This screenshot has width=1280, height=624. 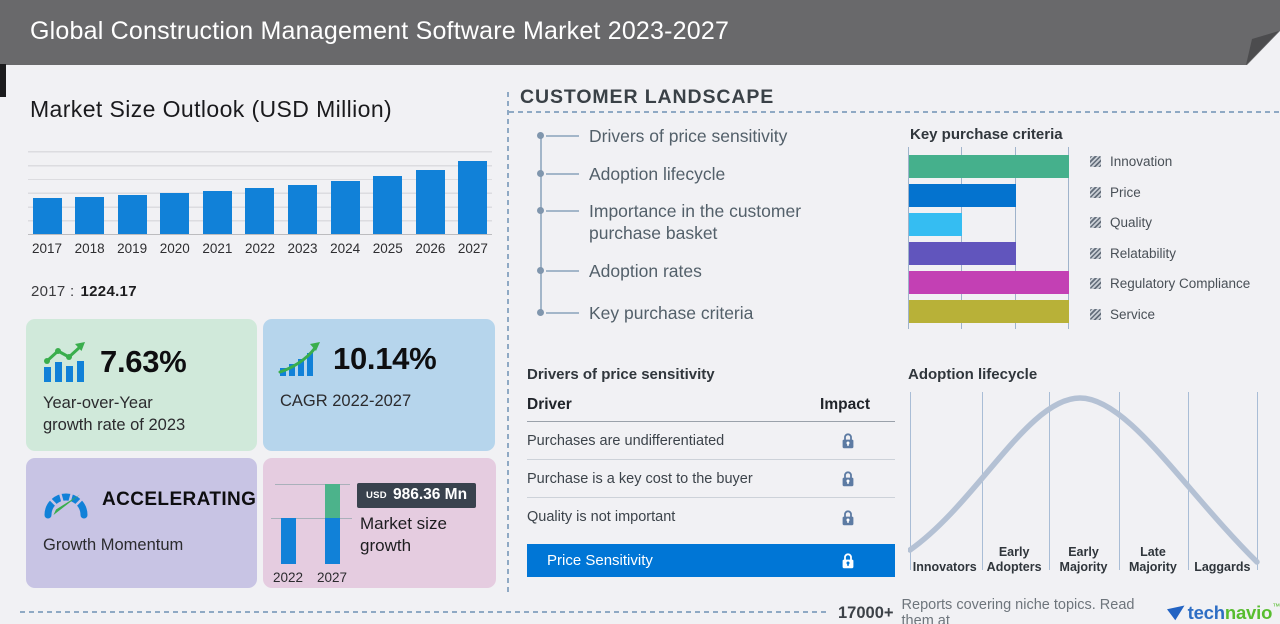 I want to click on legend-item: Quality, so click(x=1170, y=222).